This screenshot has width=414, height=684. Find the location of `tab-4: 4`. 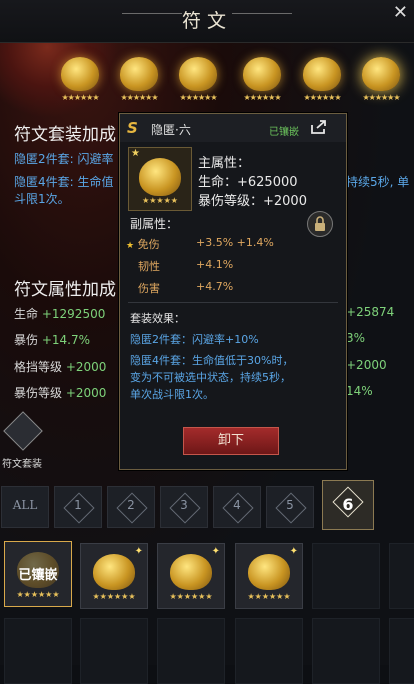

tab-4: 4 is located at coordinates (237, 507).